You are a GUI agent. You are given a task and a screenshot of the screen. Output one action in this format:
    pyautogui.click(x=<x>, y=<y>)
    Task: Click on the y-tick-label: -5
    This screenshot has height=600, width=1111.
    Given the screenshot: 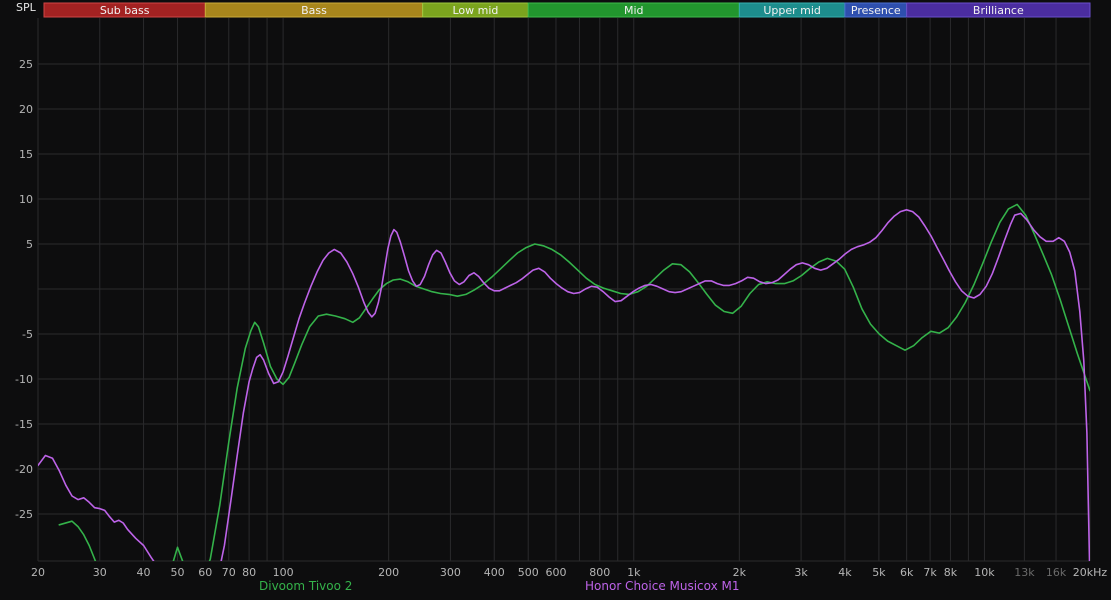 What is the action you would take?
    pyautogui.click(x=27, y=334)
    